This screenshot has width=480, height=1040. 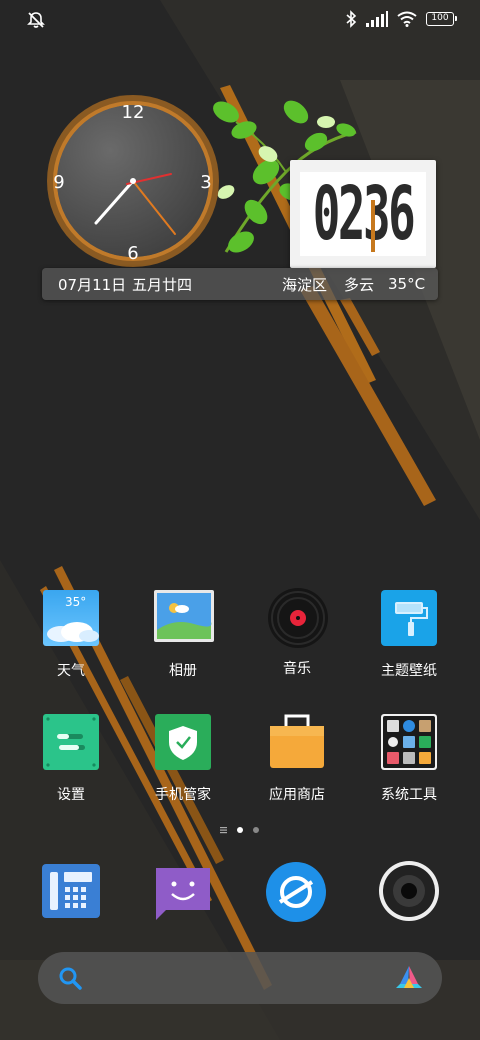 What do you see at coordinates (297, 795) in the screenshot?
I see `app-label: 应用商店` at bounding box center [297, 795].